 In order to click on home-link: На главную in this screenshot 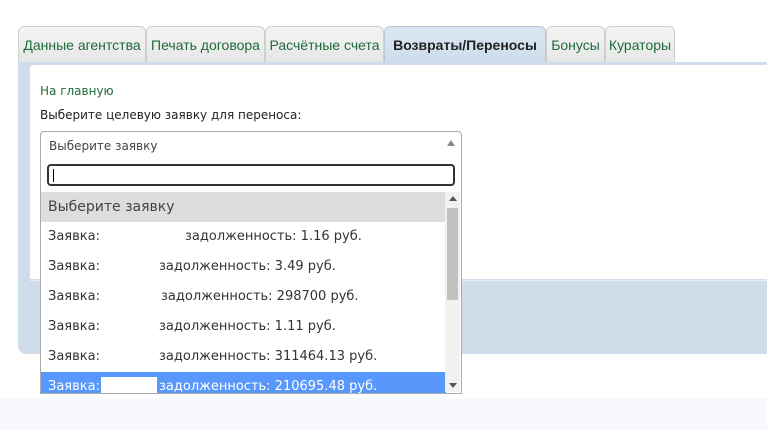, I will do `click(77, 91)`.